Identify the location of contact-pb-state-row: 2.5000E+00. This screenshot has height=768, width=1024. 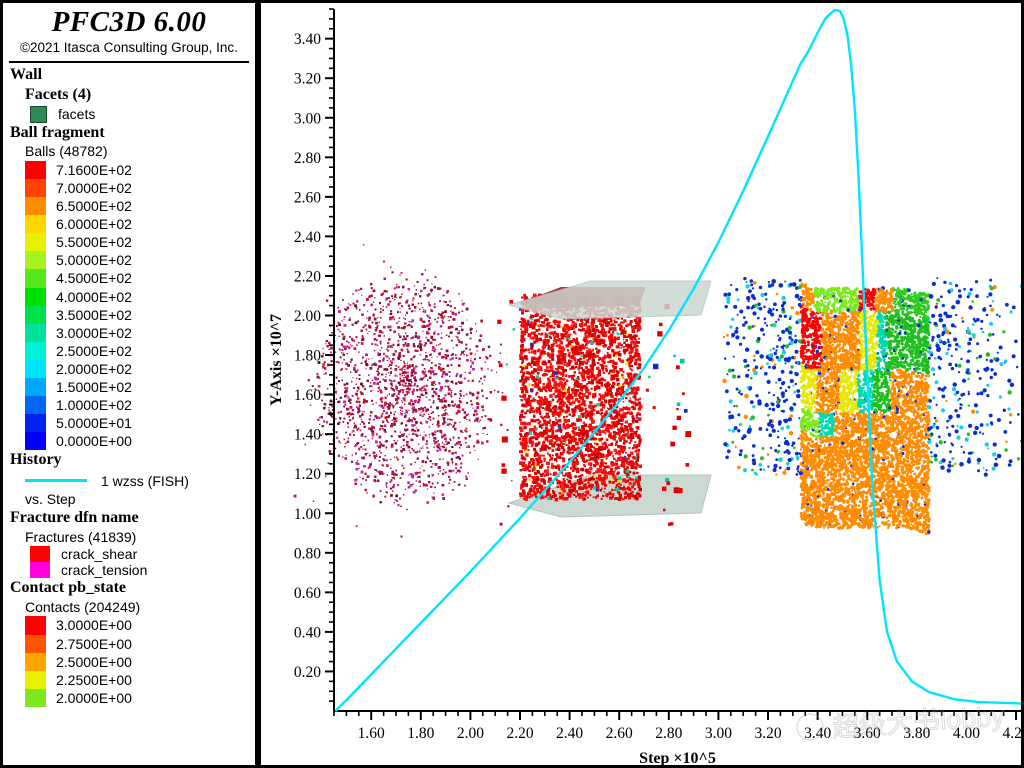
(140, 661).